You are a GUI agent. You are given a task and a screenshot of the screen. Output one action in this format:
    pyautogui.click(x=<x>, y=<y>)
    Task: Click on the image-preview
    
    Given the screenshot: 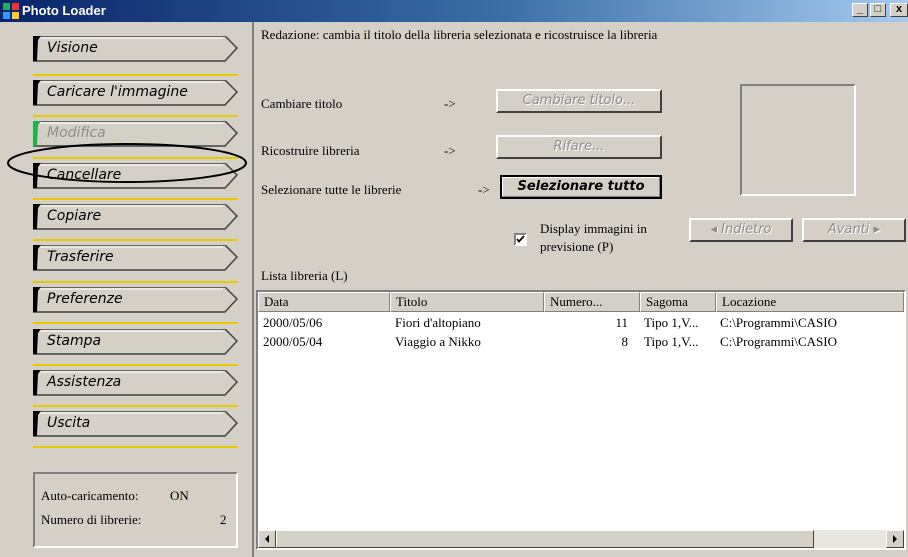 What is the action you would take?
    pyautogui.click(x=798, y=140)
    